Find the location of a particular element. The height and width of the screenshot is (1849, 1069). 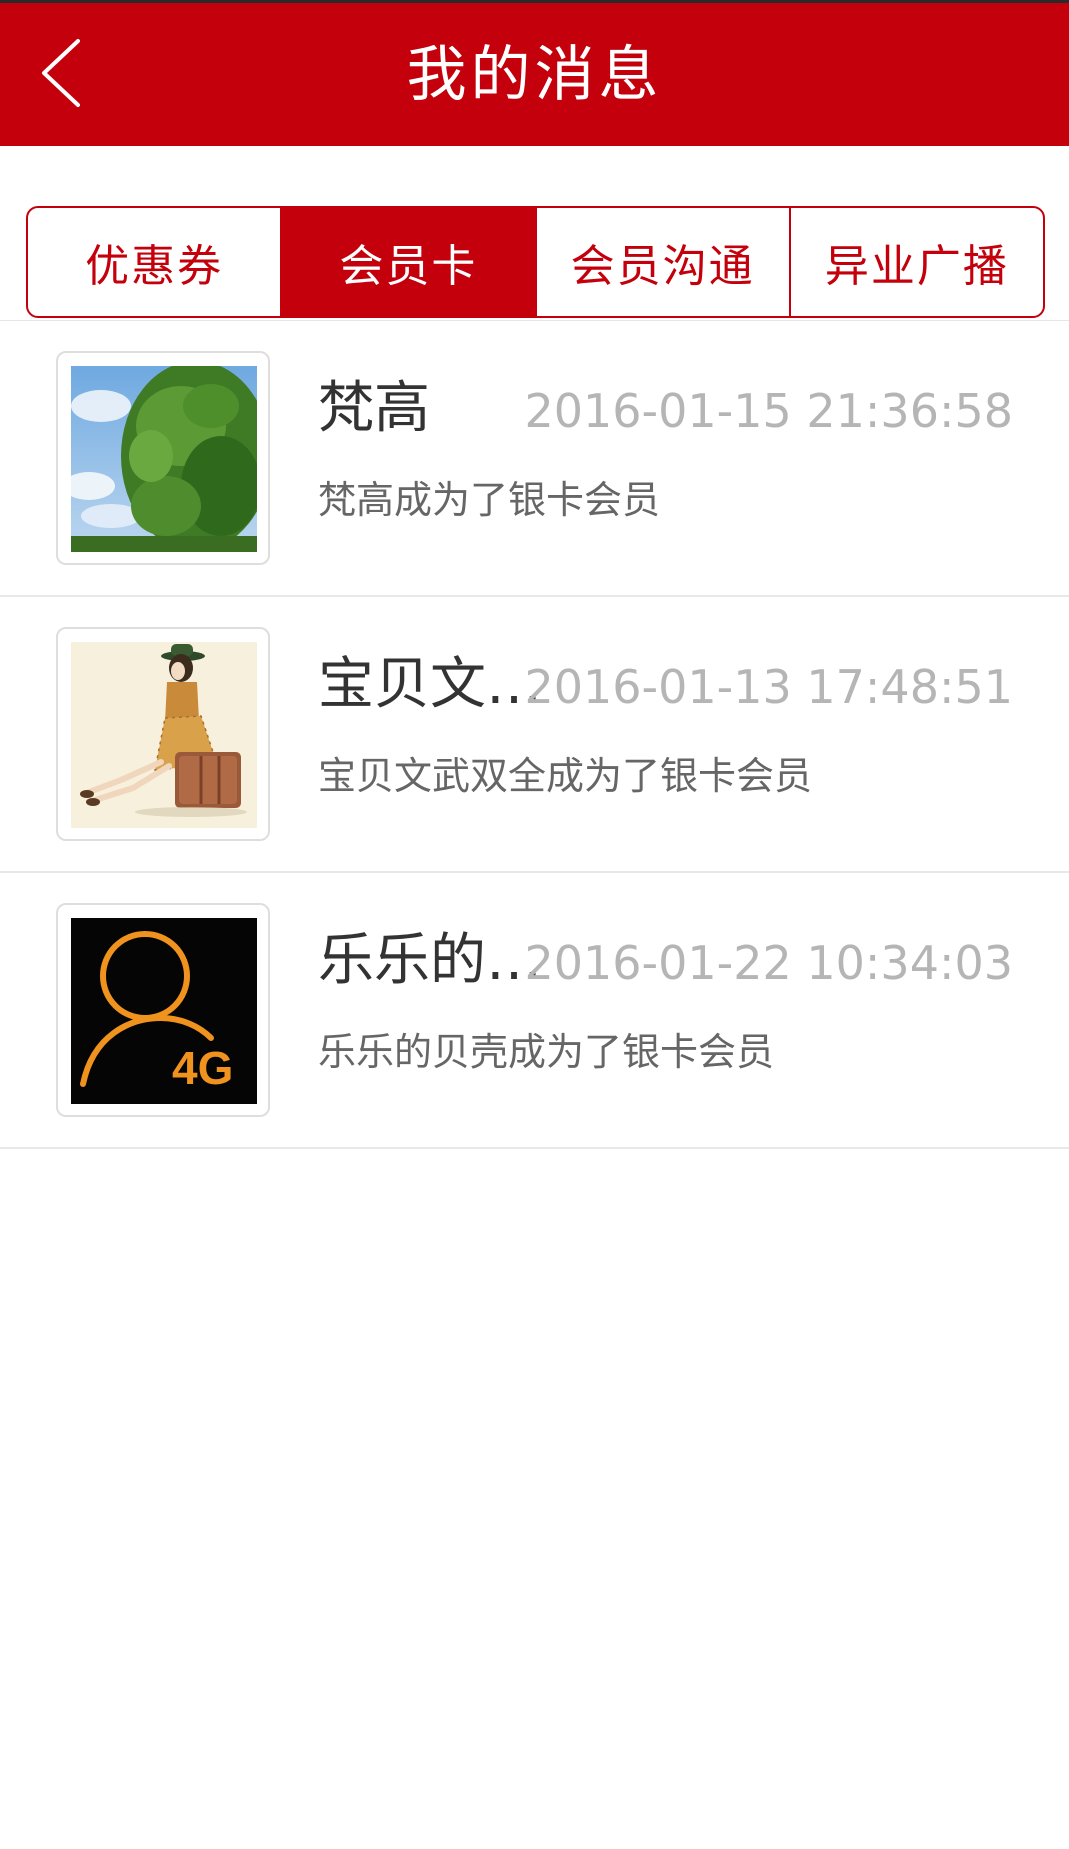

avatar: 4G is located at coordinates (163, 1010).